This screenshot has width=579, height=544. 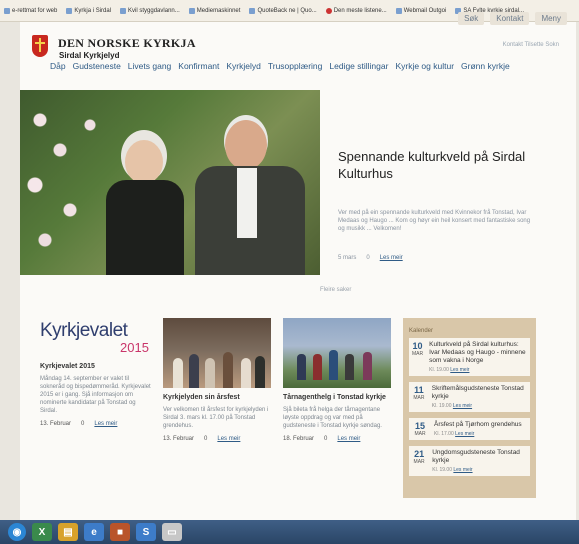 I want to click on folder-icon: ▤, so click(x=68, y=532).